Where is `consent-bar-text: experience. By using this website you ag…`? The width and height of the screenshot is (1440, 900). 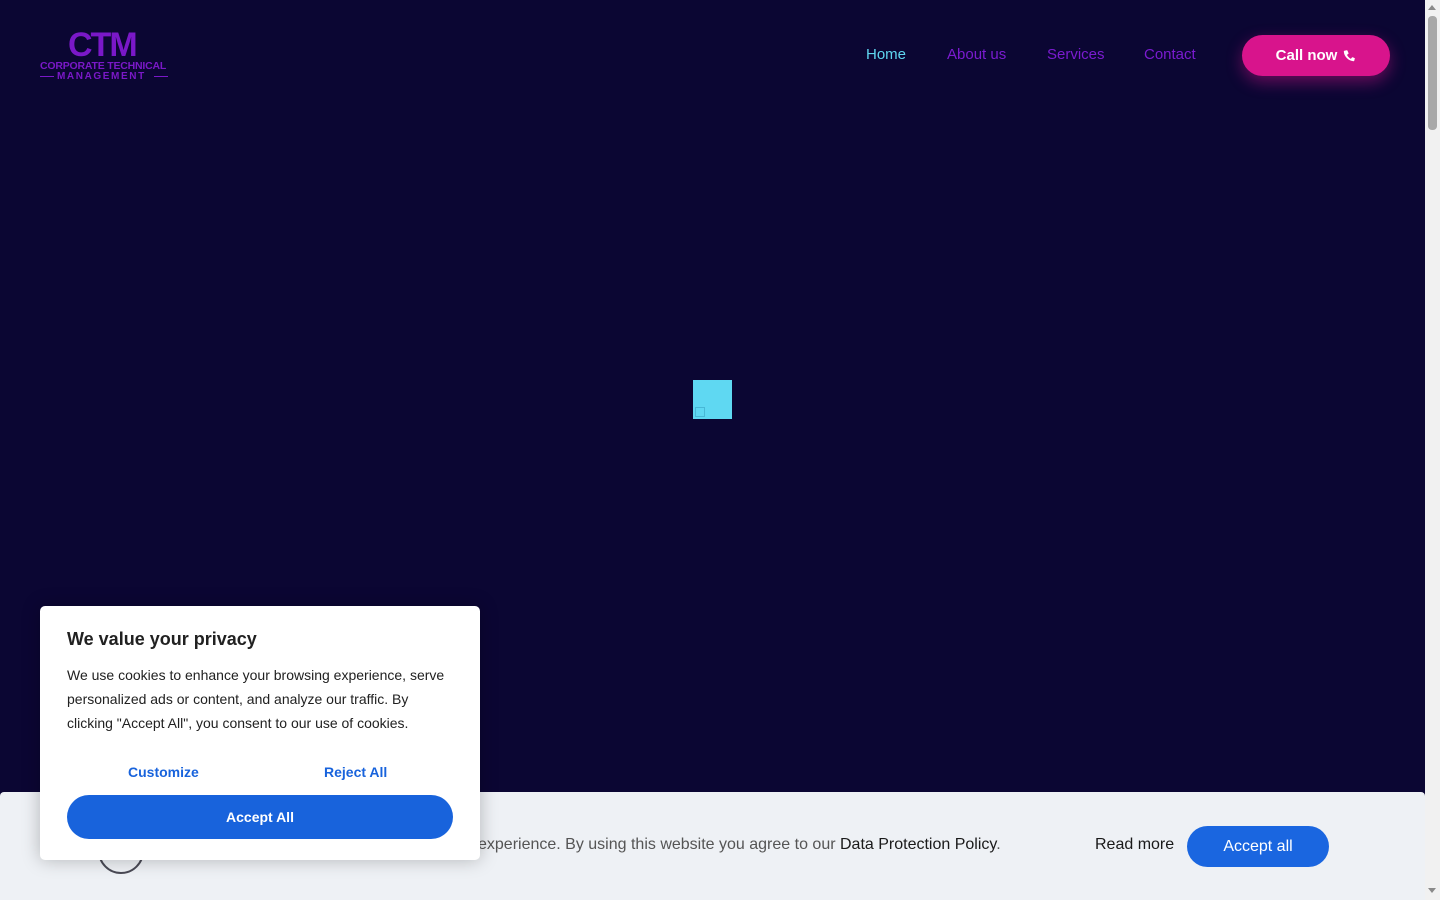 consent-bar-text: experience. By using this website you ag… is located at coordinates (739, 845).